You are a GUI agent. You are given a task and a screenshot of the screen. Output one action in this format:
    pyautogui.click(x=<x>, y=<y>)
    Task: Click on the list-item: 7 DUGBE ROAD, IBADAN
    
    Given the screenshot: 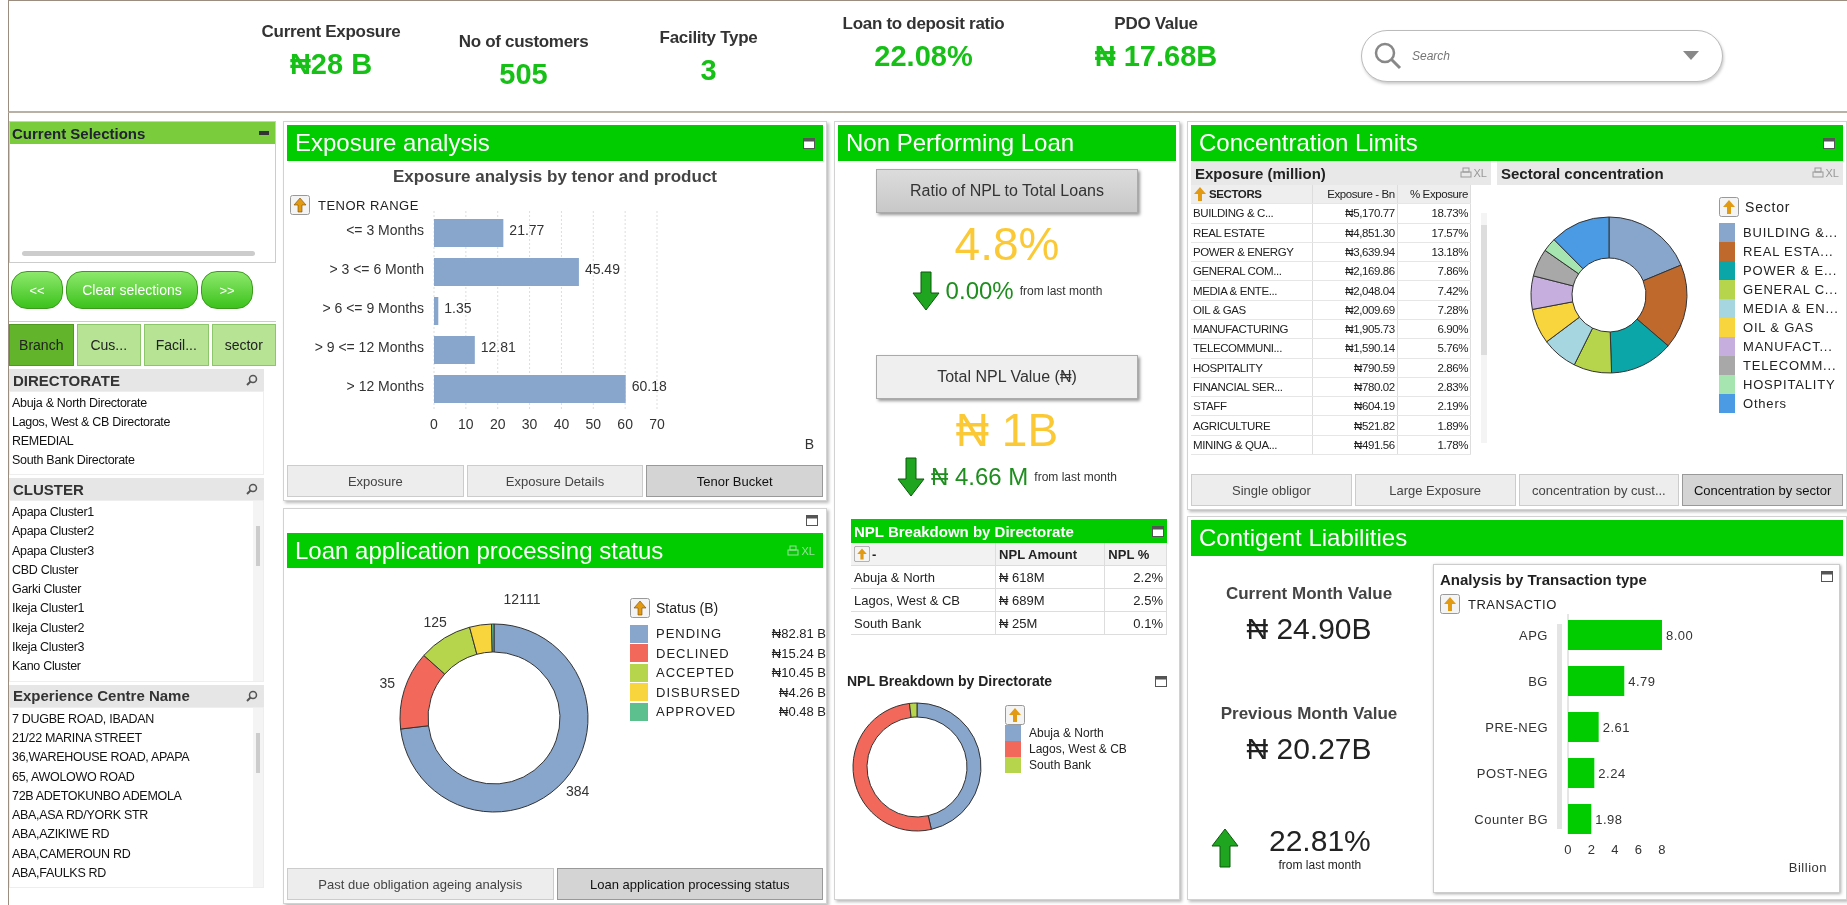 What is the action you would take?
    pyautogui.click(x=132, y=719)
    